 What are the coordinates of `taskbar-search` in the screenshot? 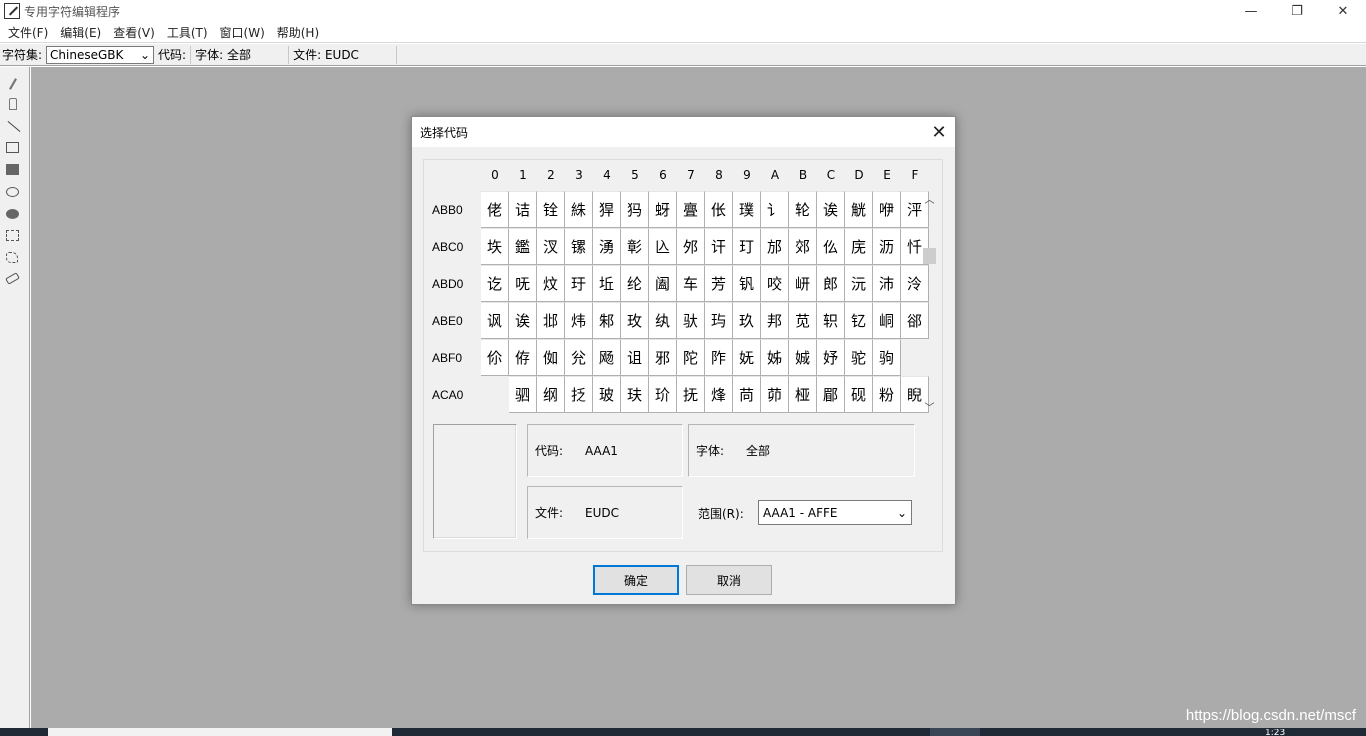 It's located at (220, 732).